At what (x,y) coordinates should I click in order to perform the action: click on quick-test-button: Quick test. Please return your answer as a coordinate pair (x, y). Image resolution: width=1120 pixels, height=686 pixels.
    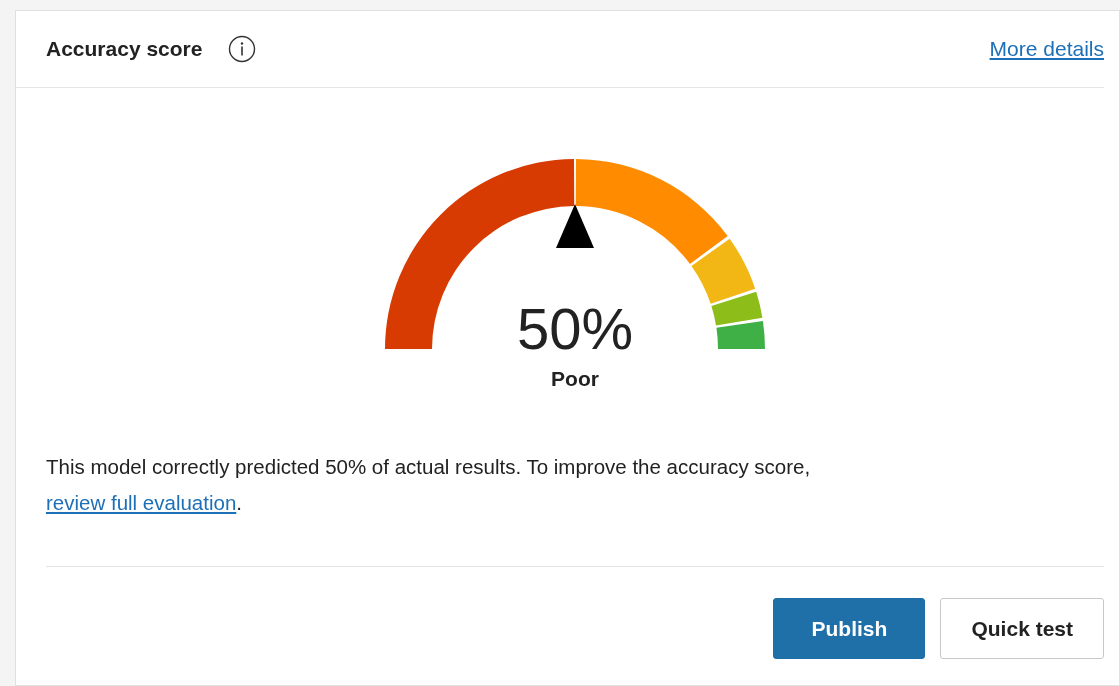
    Looking at the image, I should click on (1022, 628).